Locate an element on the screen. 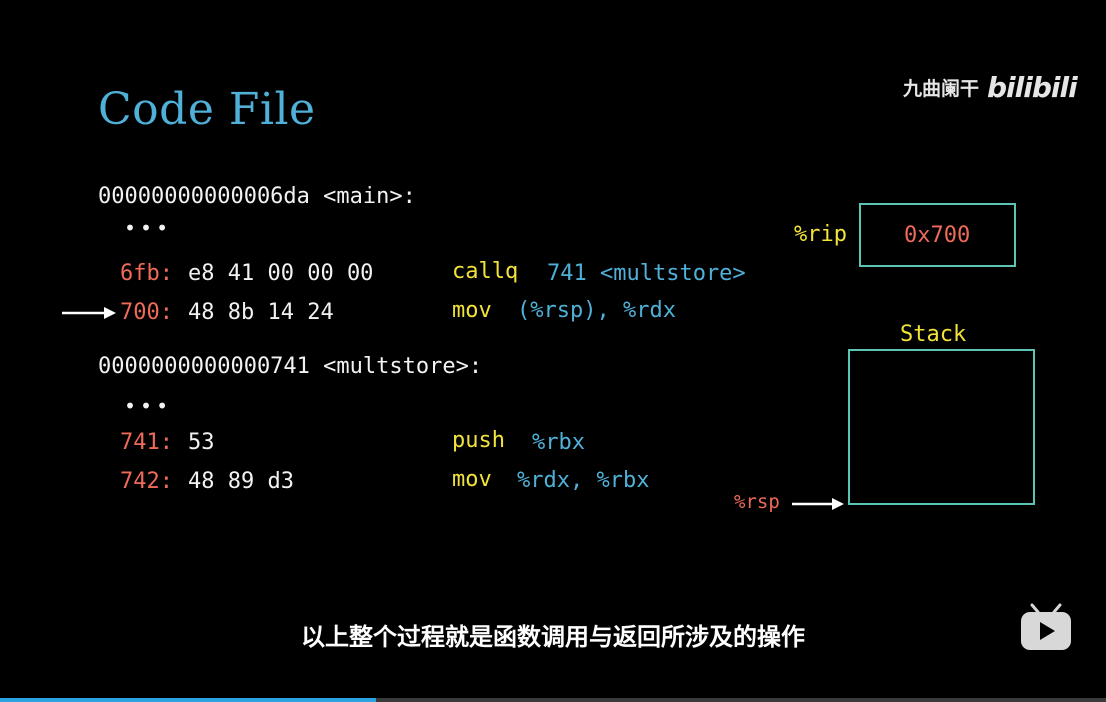 The width and height of the screenshot is (1106, 702). code-line-op: callq is located at coordinates (485, 271).